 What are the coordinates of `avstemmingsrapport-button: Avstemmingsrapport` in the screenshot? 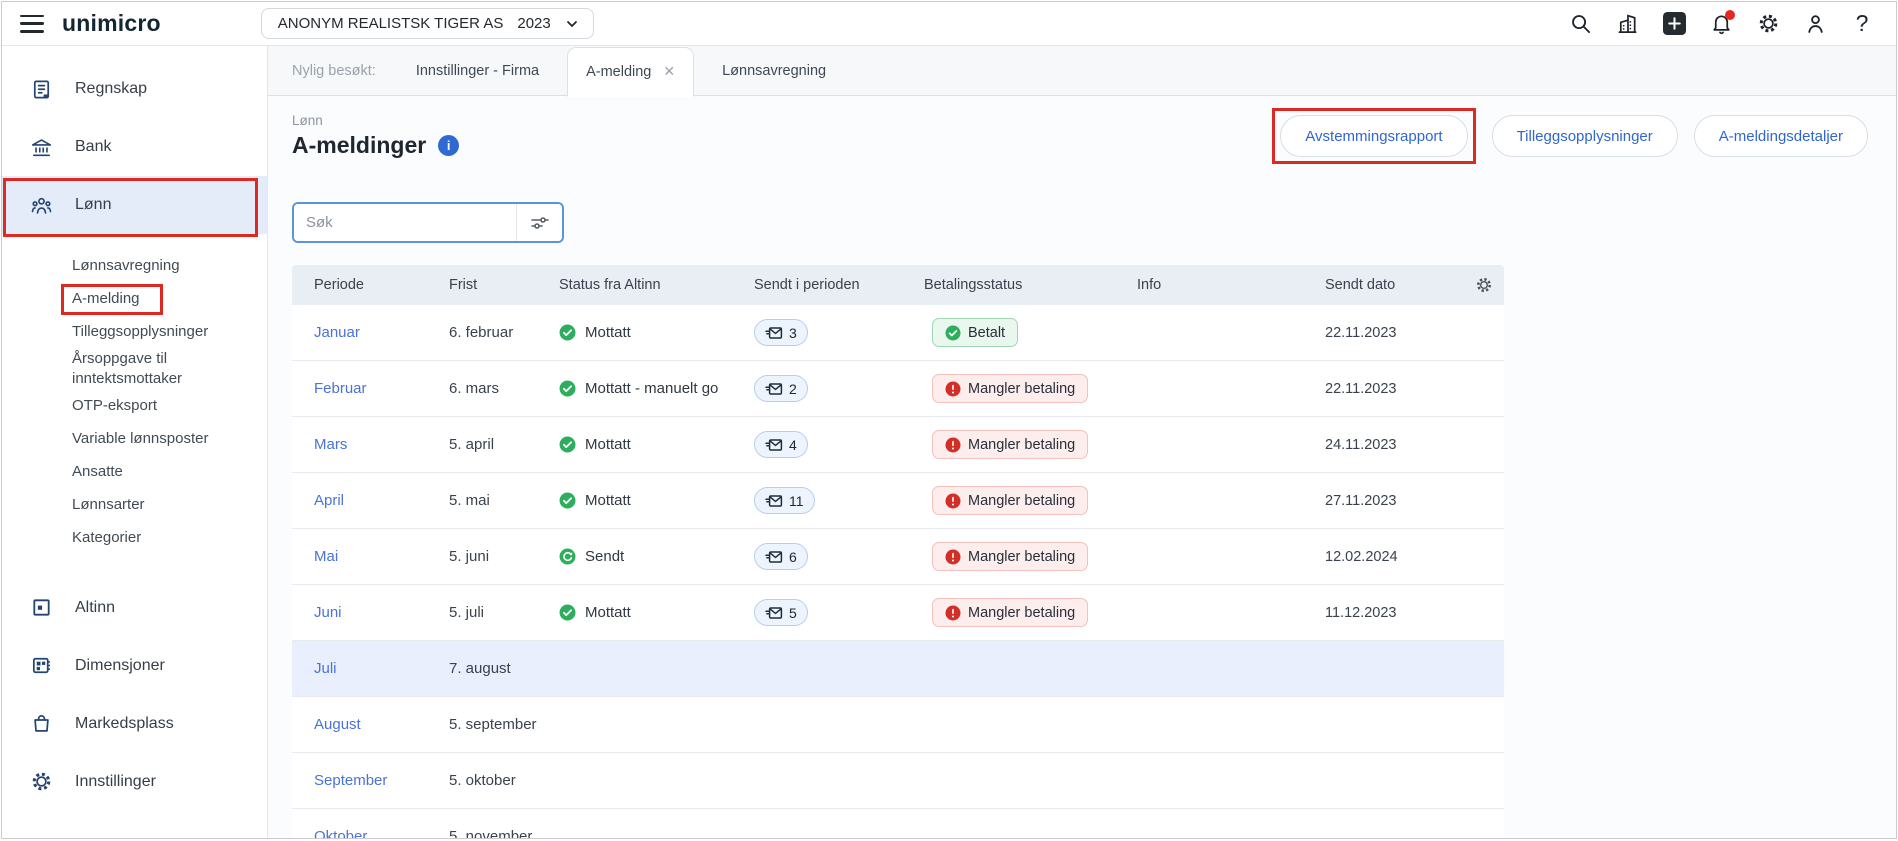 It's located at (1374, 136).